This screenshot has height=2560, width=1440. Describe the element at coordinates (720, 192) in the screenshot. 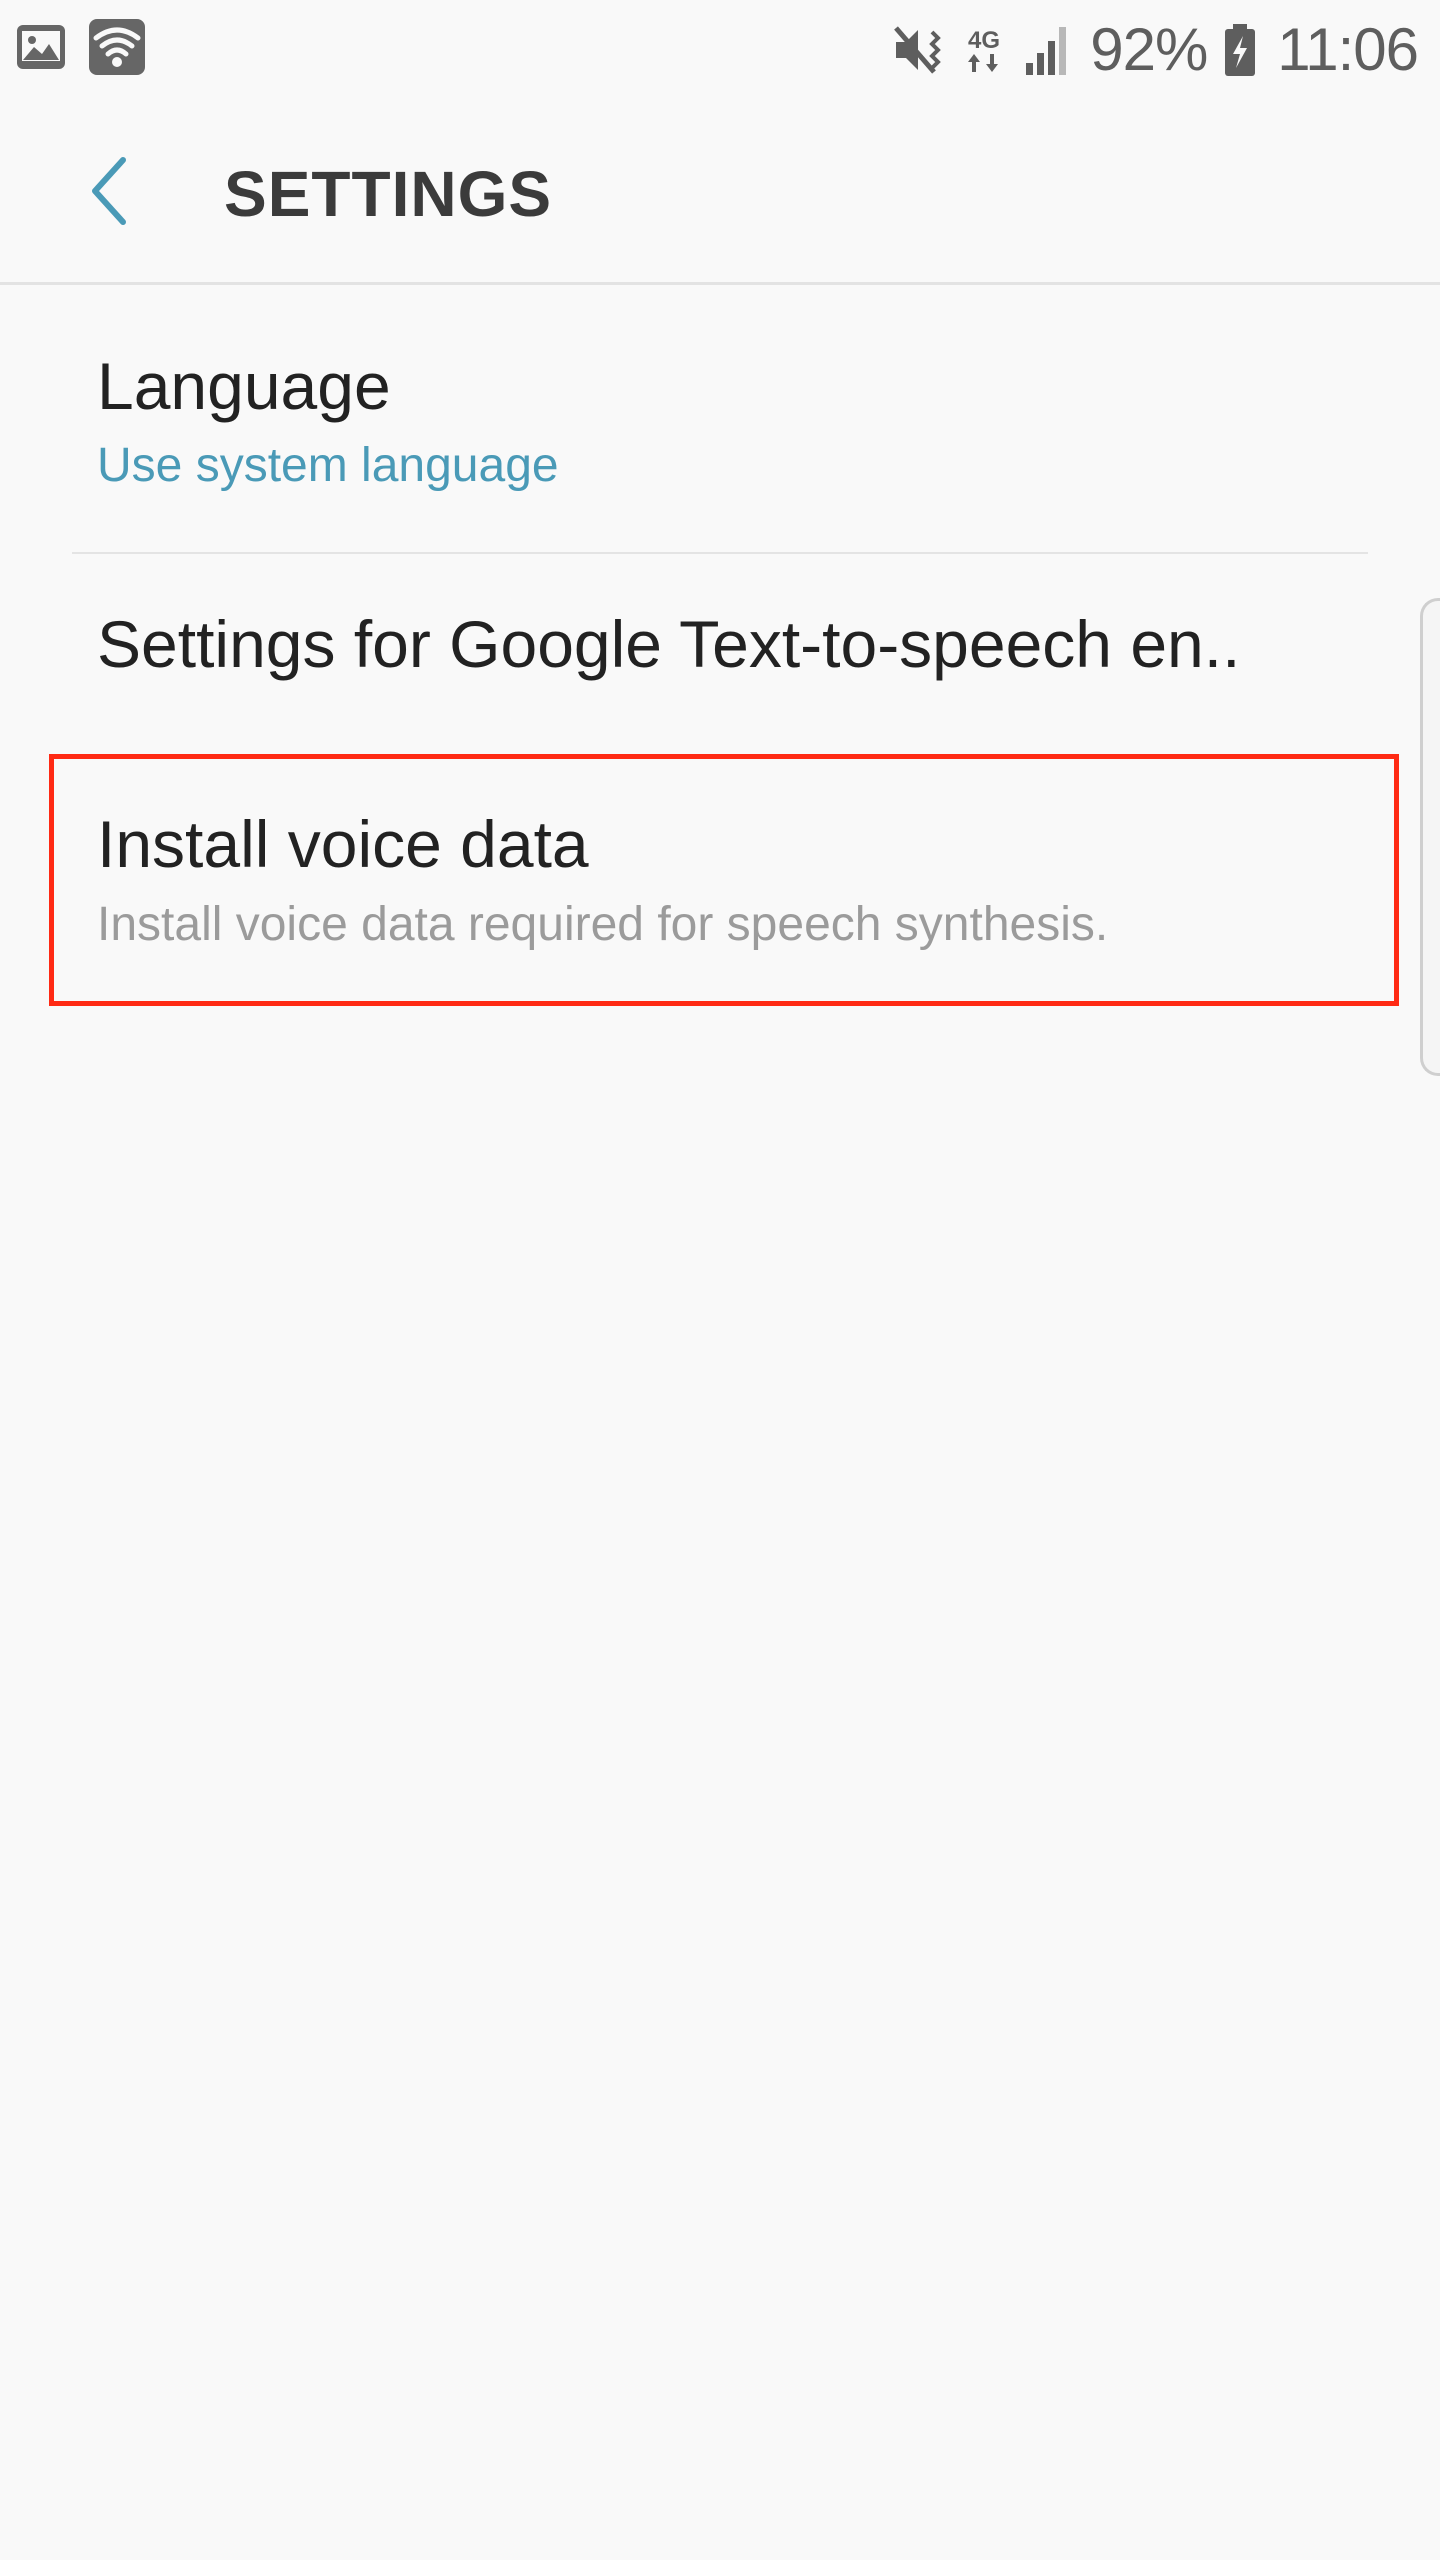

I see `app-bar: SETTINGS` at that location.